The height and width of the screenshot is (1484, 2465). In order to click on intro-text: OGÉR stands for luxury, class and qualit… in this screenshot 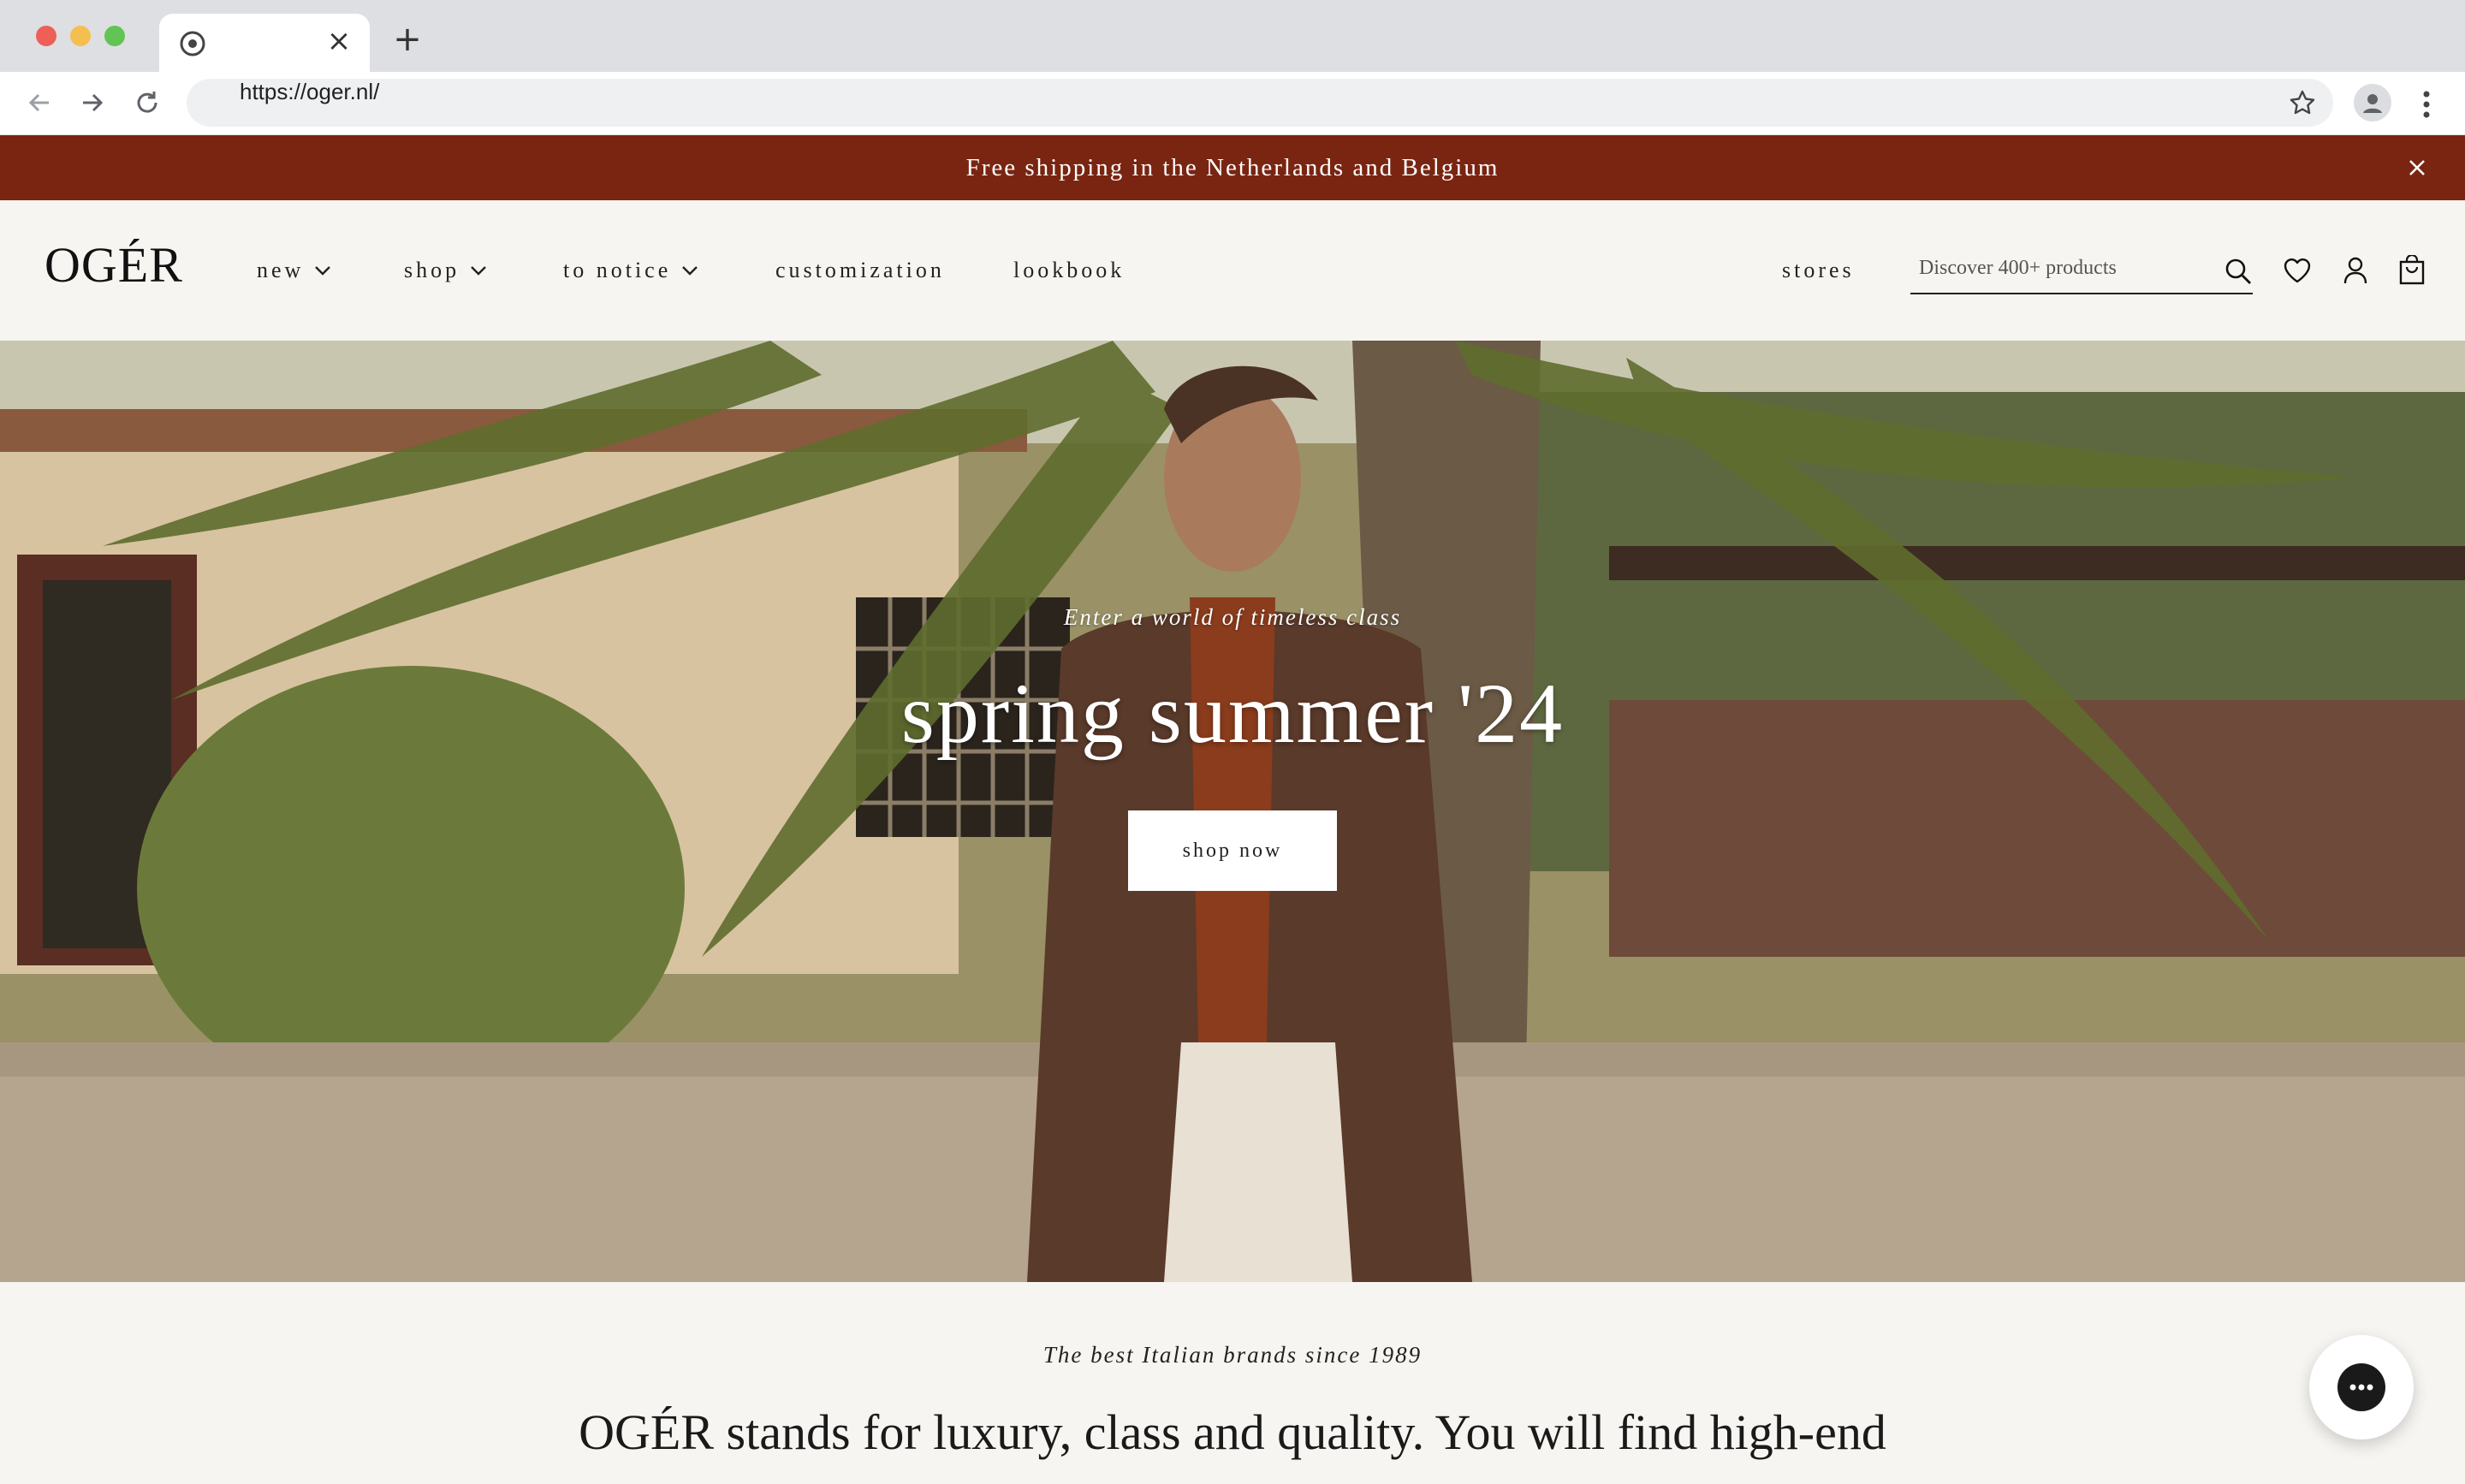, I will do `click(1232, 1432)`.